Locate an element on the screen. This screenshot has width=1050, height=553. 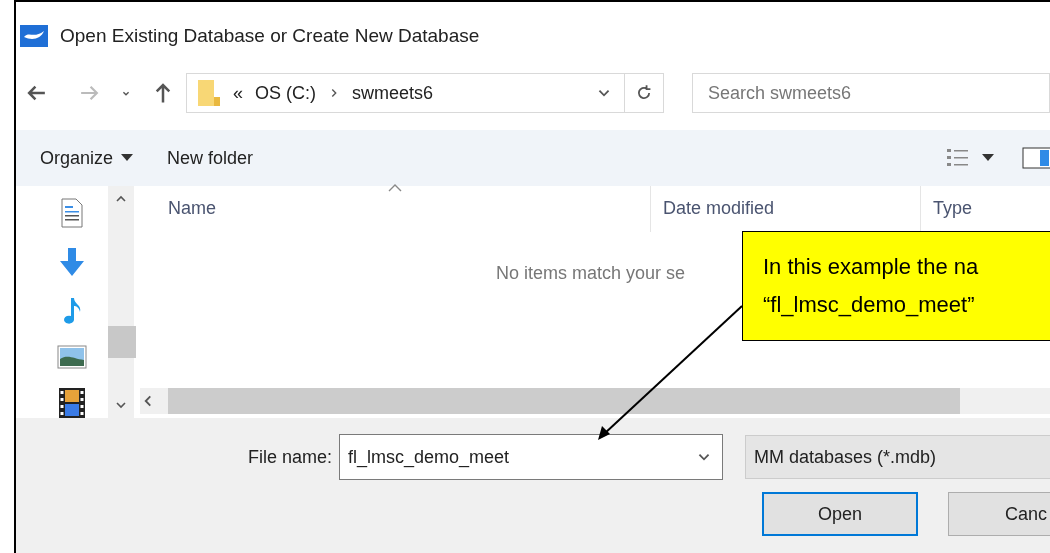
refresh-icon is located at coordinates (644, 93).